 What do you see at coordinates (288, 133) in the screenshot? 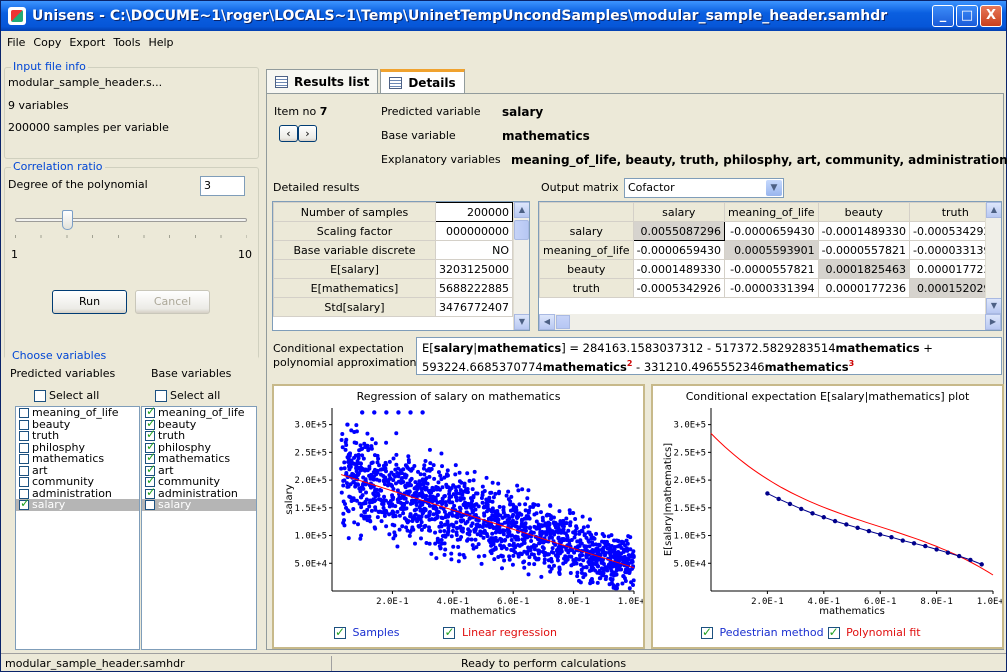
I see `prev-item-button: ‹` at bounding box center [288, 133].